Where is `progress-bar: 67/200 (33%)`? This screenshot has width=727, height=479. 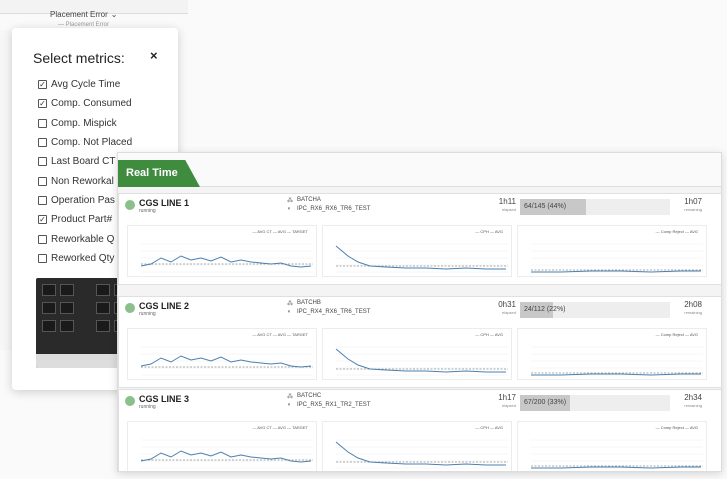 progress-bar: 67/200 (33%) is located at coordinates (595, 403).